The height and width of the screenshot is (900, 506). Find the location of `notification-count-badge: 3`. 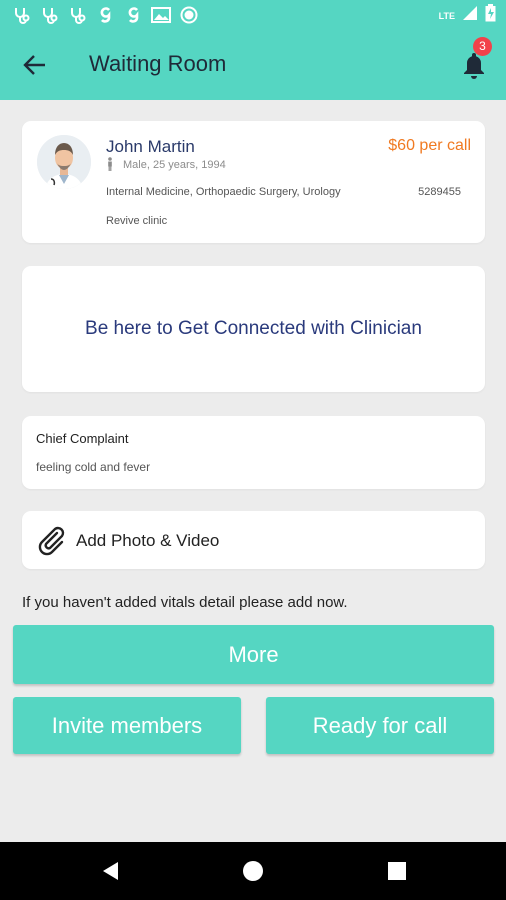

notification-count-badge: 3 is located at coordinates (482, 46).